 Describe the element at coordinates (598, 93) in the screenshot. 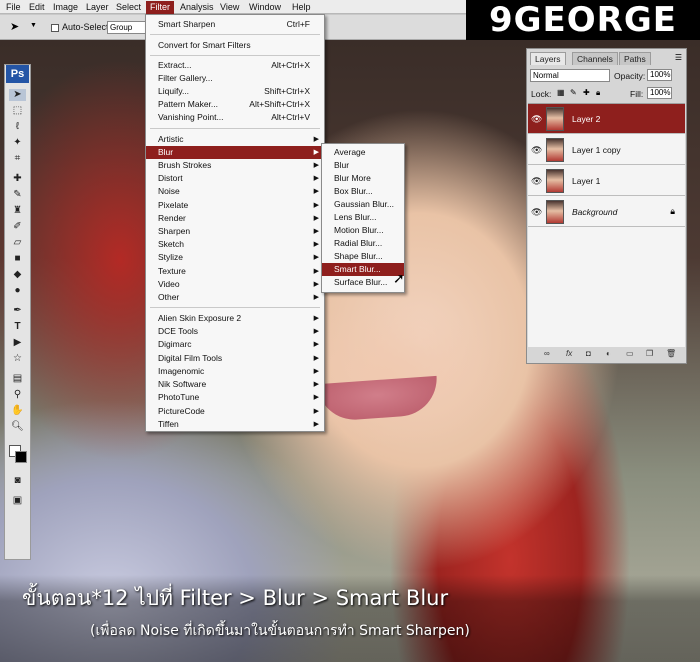

I see `lock-all-icon: 🔒︎` at that location.